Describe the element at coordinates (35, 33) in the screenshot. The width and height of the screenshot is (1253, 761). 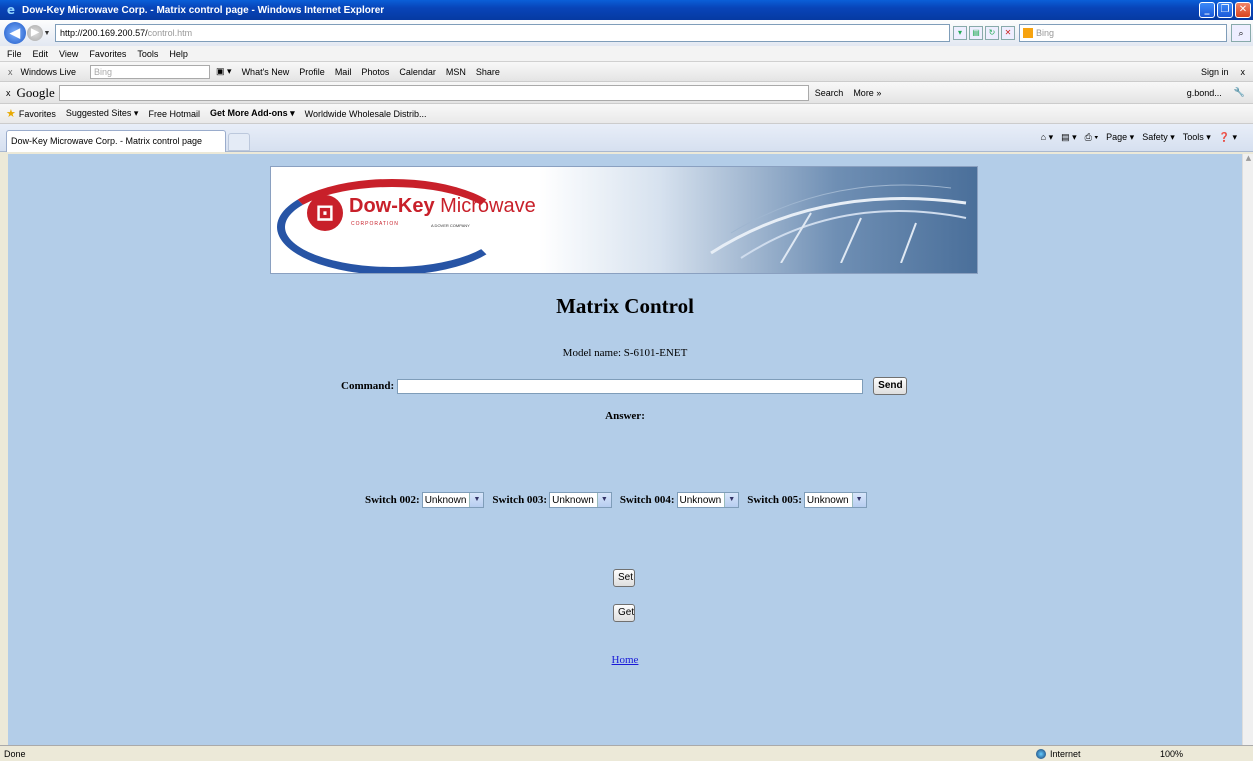
I see `forward-button: ▶` at that location.